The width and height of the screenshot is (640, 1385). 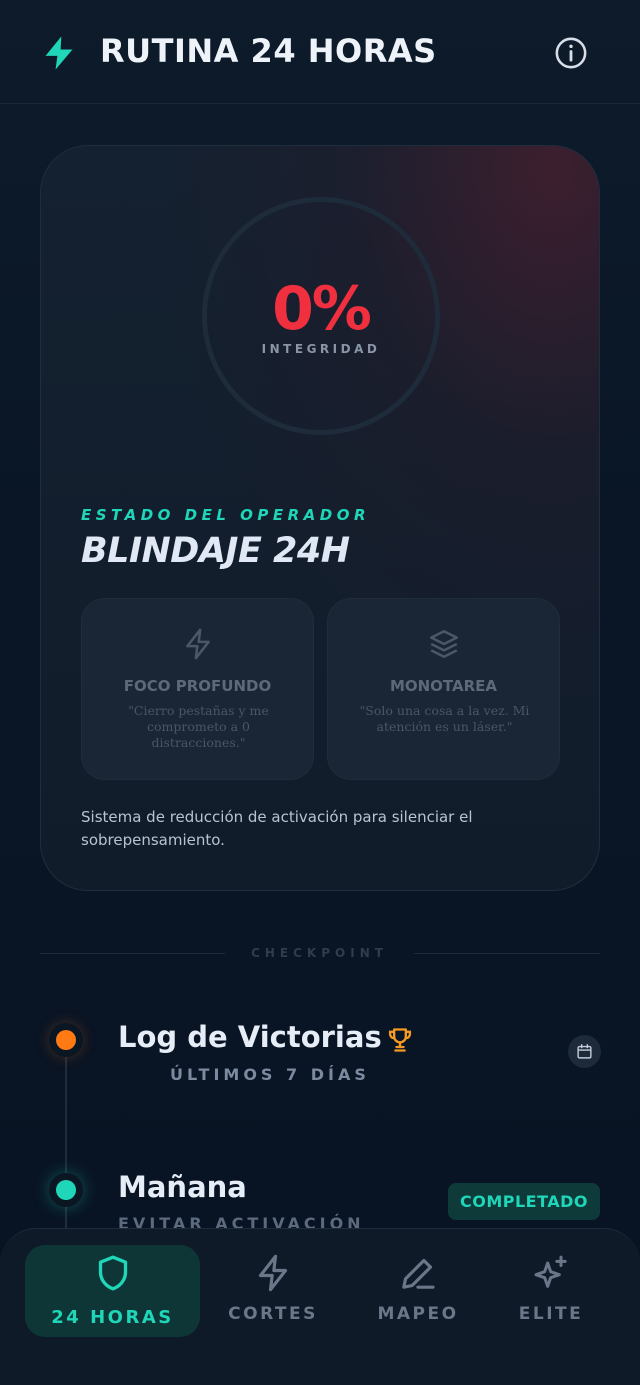 I want to click on nav-label: MAPEO, so click(x=418, y=1314).